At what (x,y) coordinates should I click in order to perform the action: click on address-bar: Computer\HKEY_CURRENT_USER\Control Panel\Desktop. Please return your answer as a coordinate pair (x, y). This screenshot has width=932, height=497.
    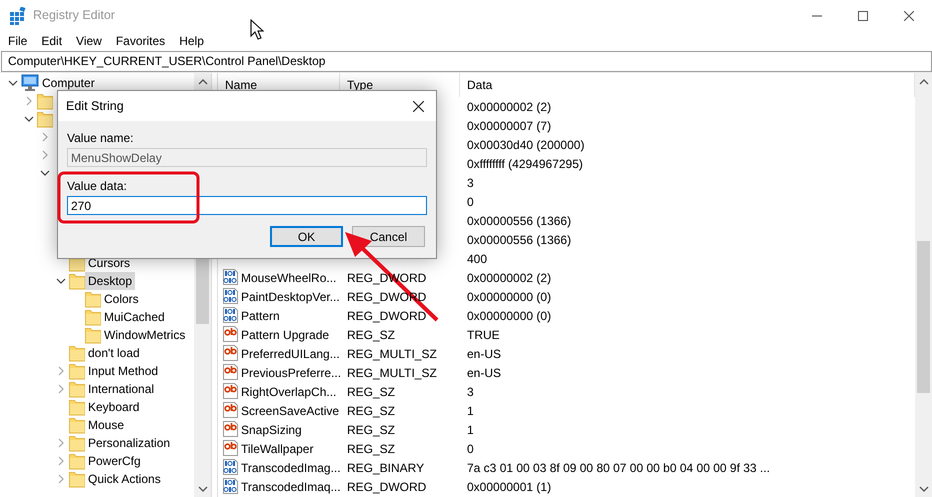
    Looking at the image, I should click on (466, 61).